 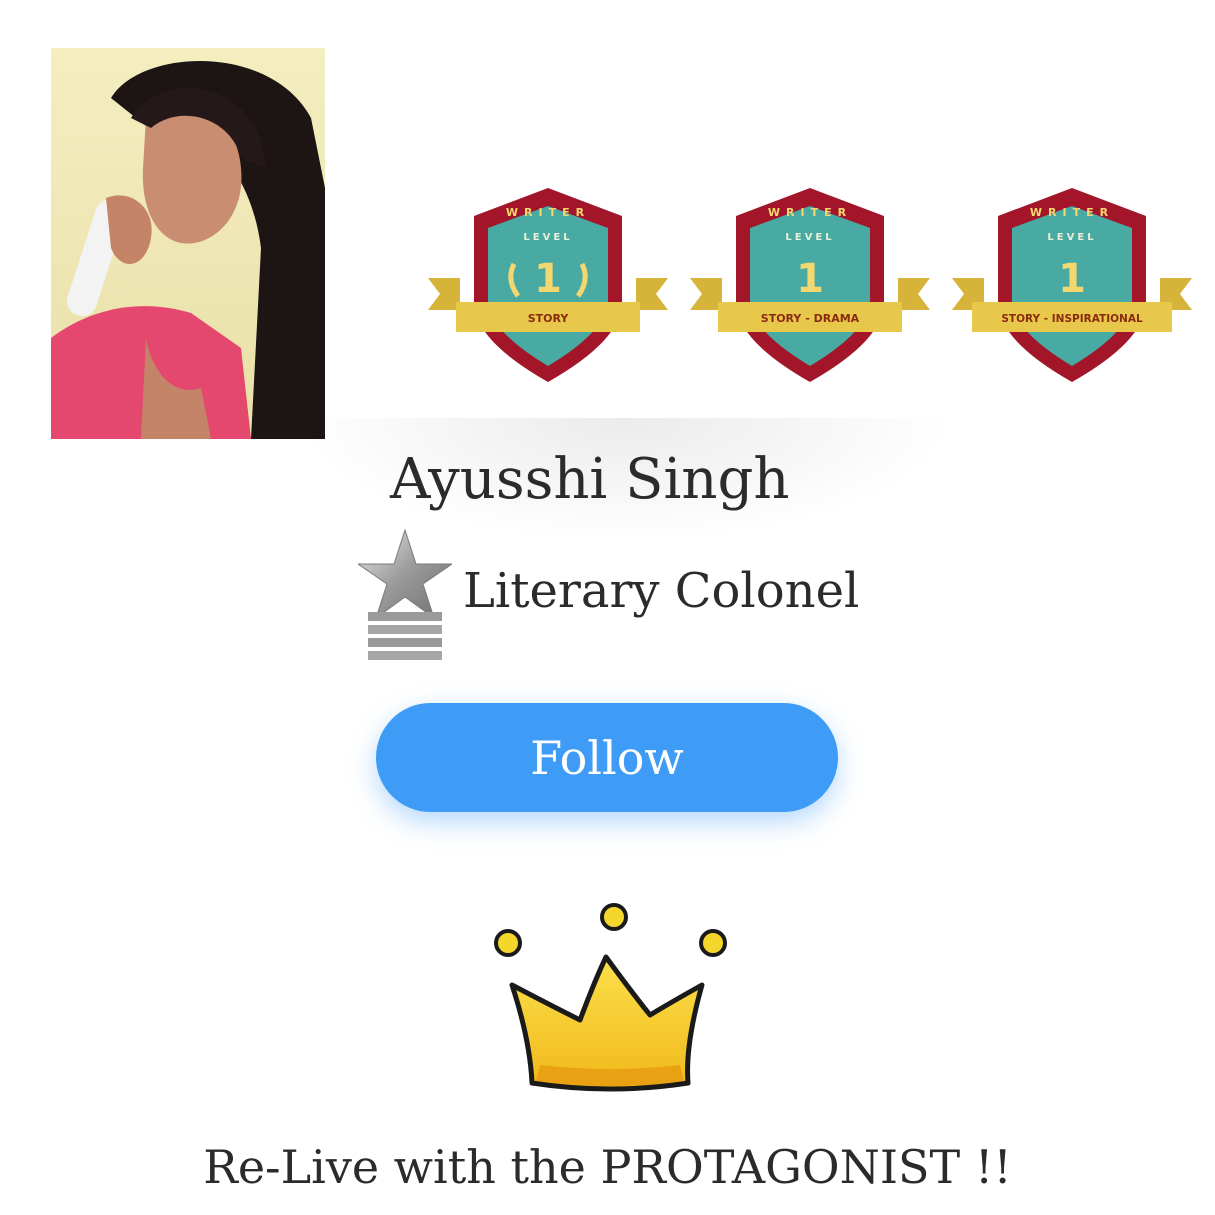 I want to click on badge-category: STORY - INSPIRATIONAL, so click(x=1072, y=319).